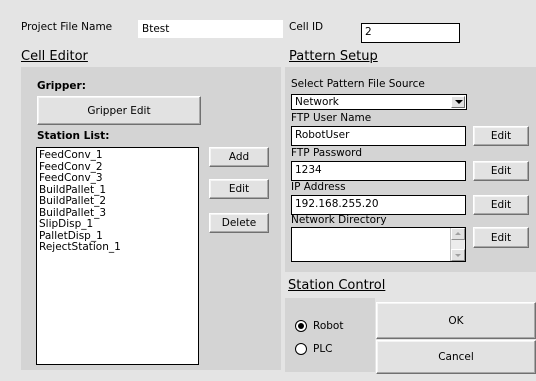 The image size is (536, 381). What do you see at coordinates (239, 189) in the screenshot?
I see `edit-station-button: Edit` at bounding box center [239, 189].